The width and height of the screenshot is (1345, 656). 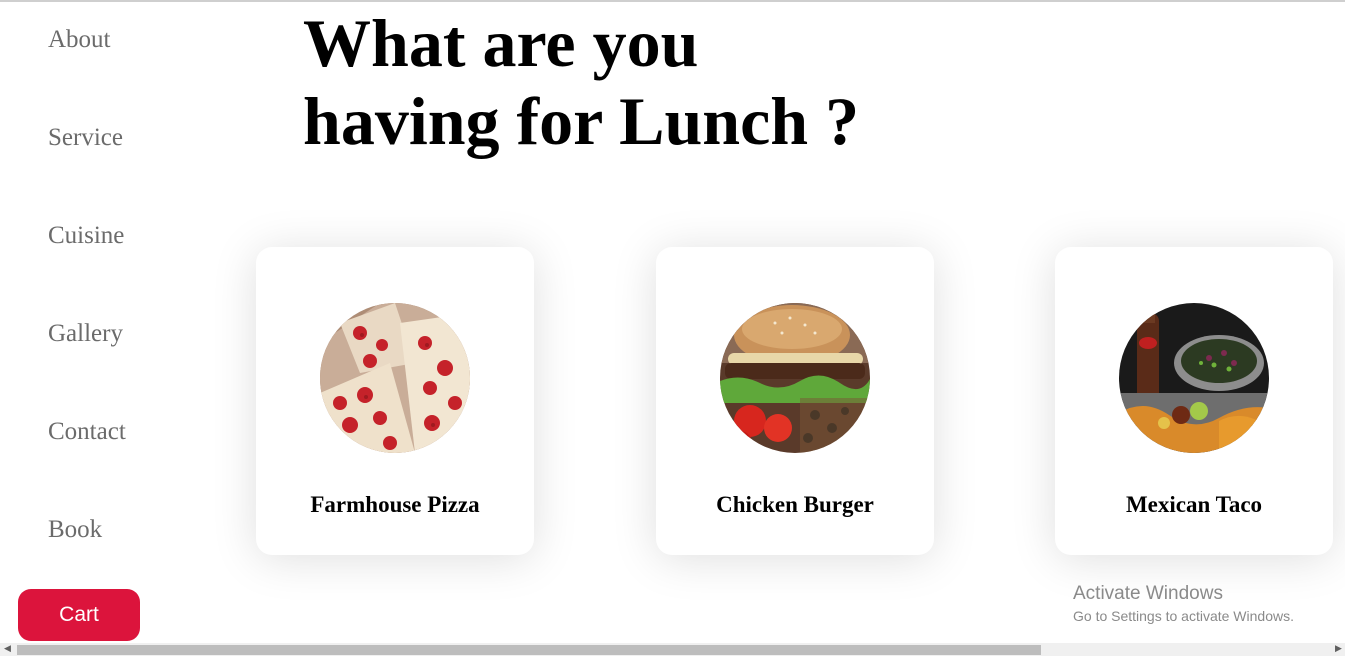 I want to click on watermark-title: Activate Windows, so click(x=1148, y=593).